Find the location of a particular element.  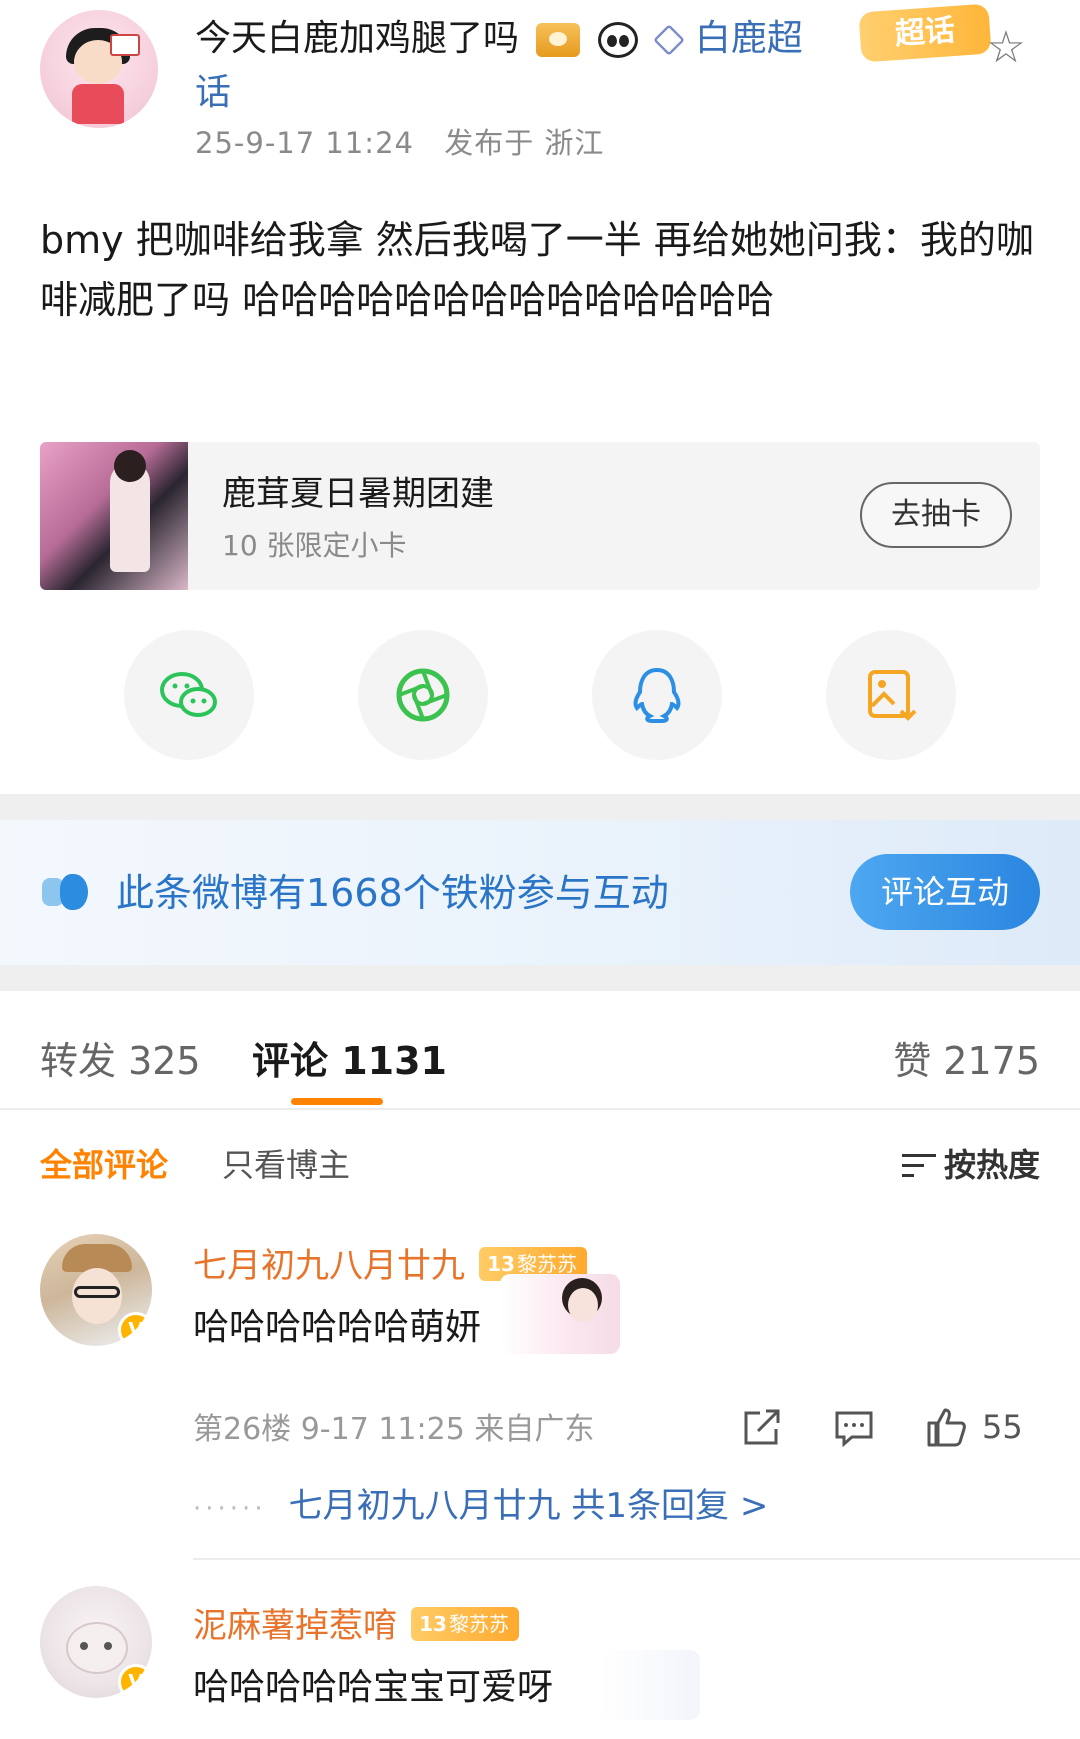

save-image-button is located at coordinates (891, 695).